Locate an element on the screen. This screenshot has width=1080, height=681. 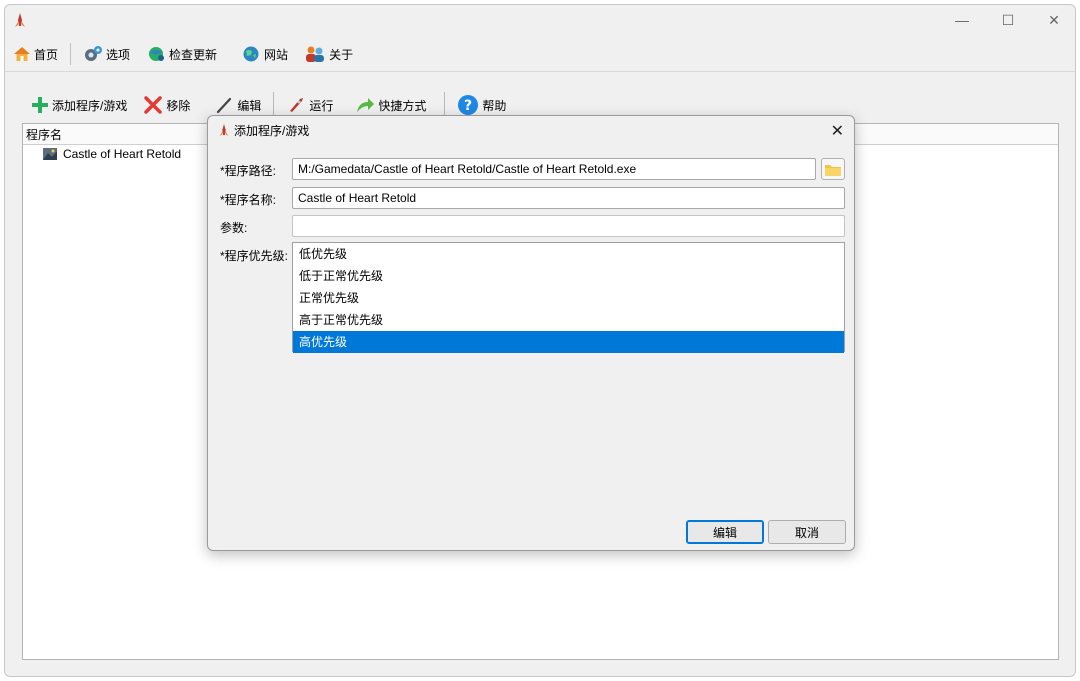
rocket-icon is located at coordinates (296, 105).